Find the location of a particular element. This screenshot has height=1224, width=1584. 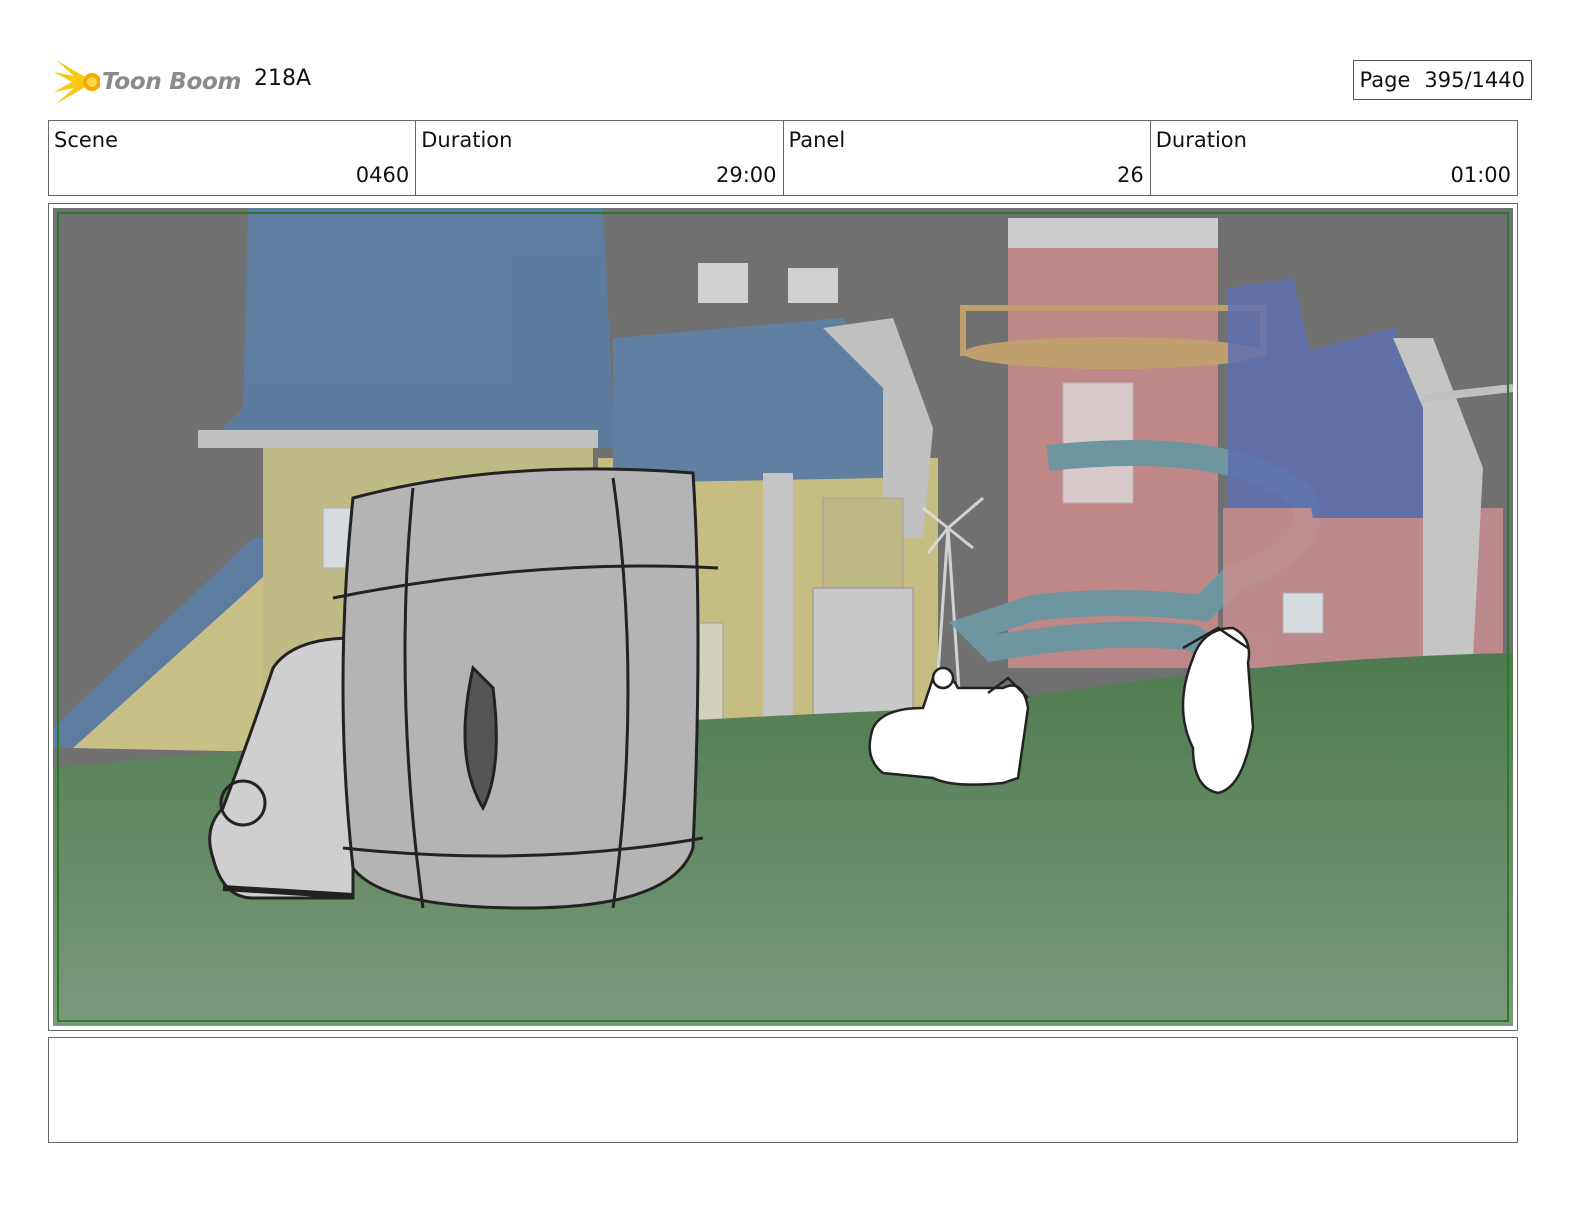

brand-name: Toon Boom is located at coordinates (172, 82).